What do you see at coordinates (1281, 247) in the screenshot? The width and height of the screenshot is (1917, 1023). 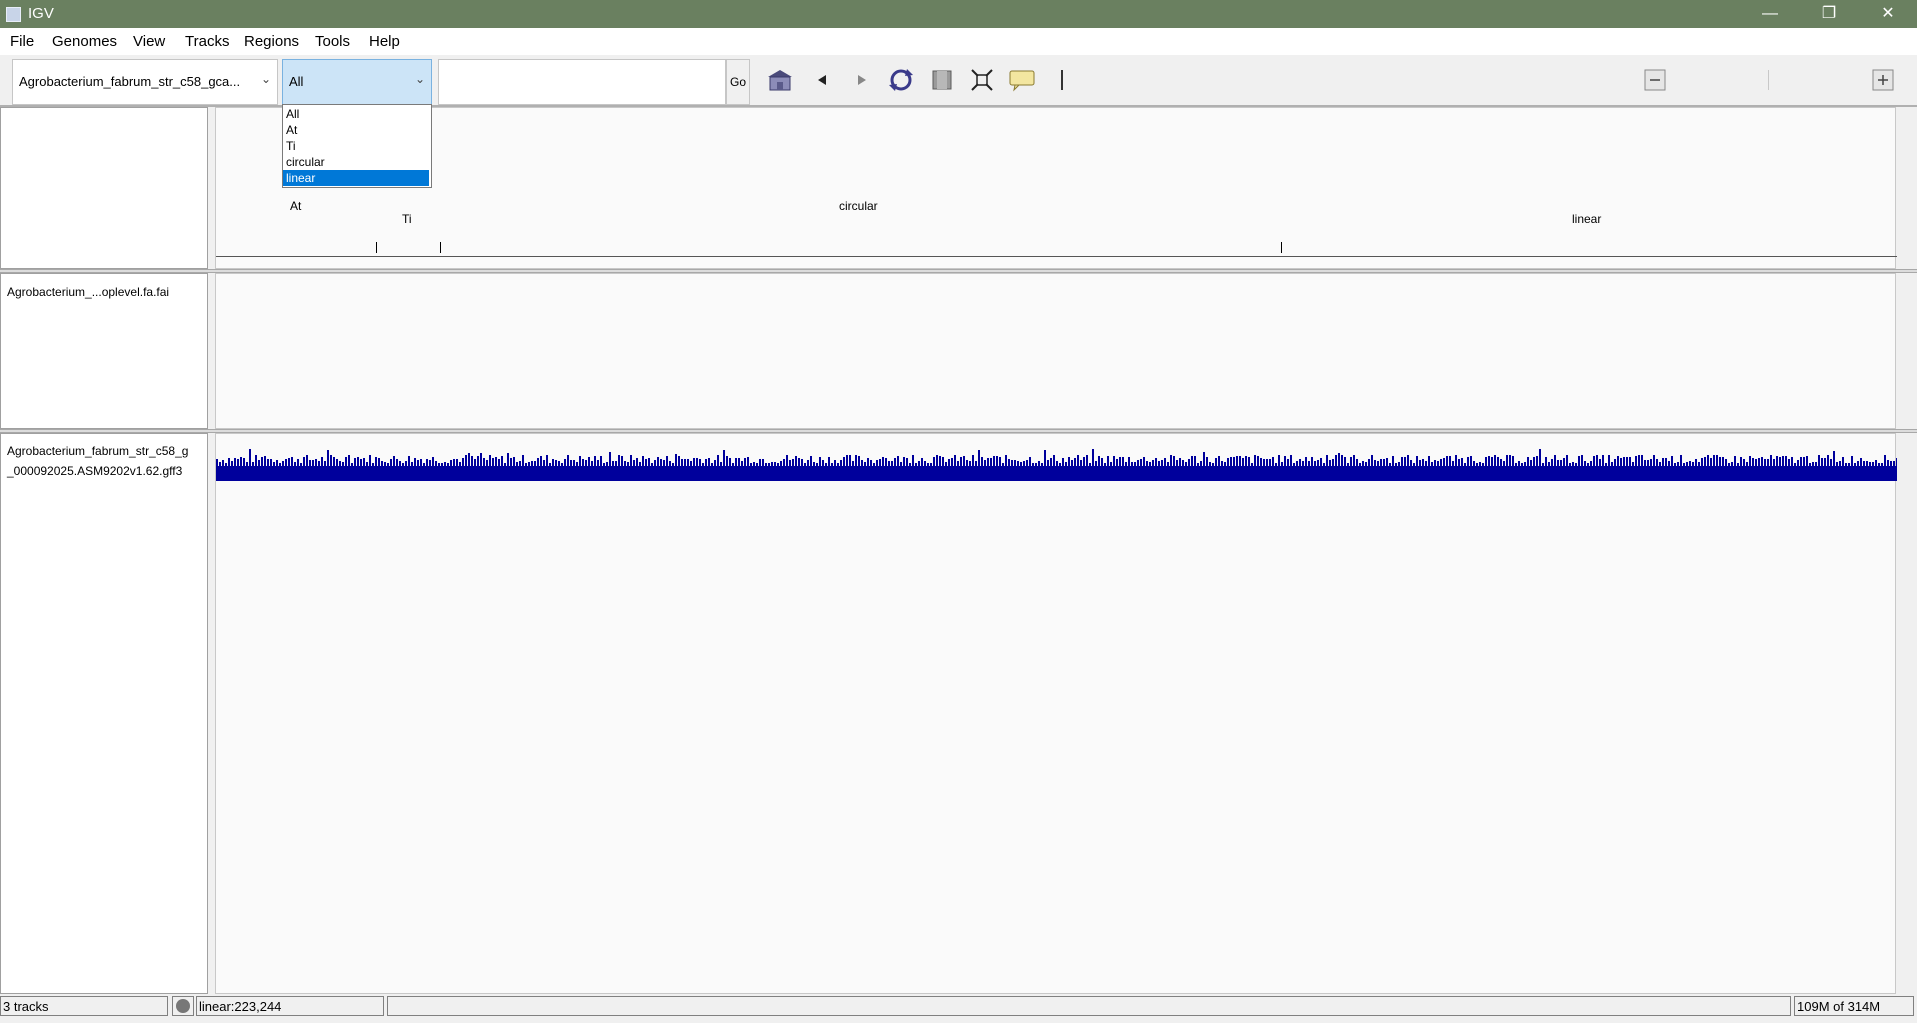 I see `chrom-boundary-tick` at bounding box center [1281, 247].